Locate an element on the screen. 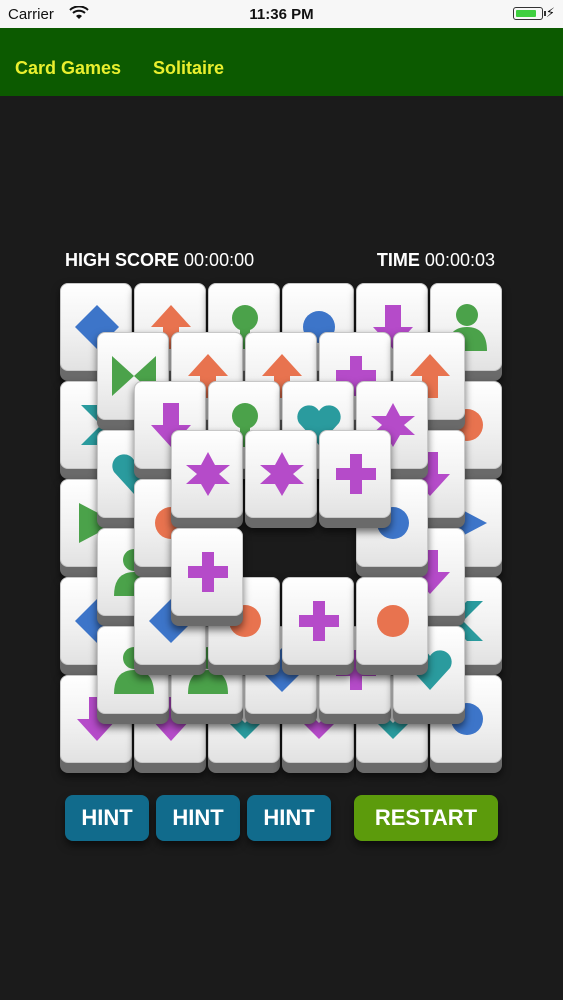 The image size is (563, 1000). circle-icon is located at coordinates (393, 621).